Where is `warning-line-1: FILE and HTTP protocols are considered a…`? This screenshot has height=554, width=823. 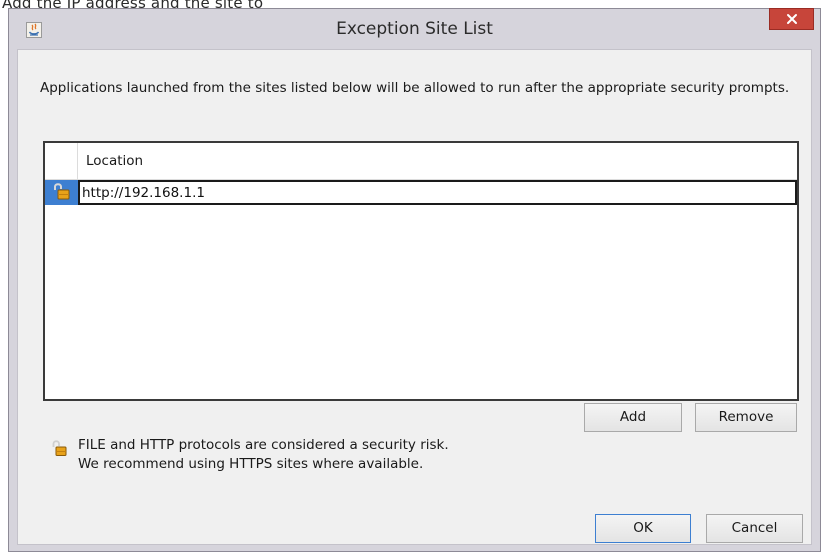
warning-line-1: FILE and HTTP protocols are considered a… is located at coordinates (263, 445).